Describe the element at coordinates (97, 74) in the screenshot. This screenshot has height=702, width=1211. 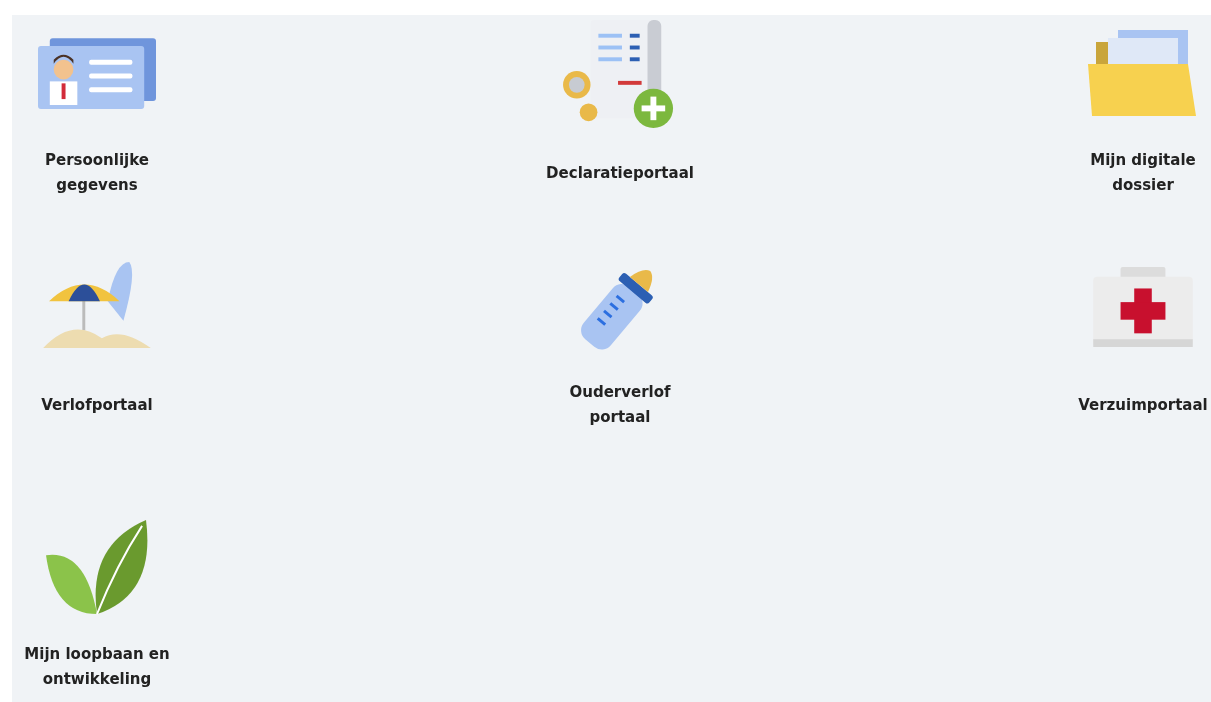
I see `id-card-icon` at that location.